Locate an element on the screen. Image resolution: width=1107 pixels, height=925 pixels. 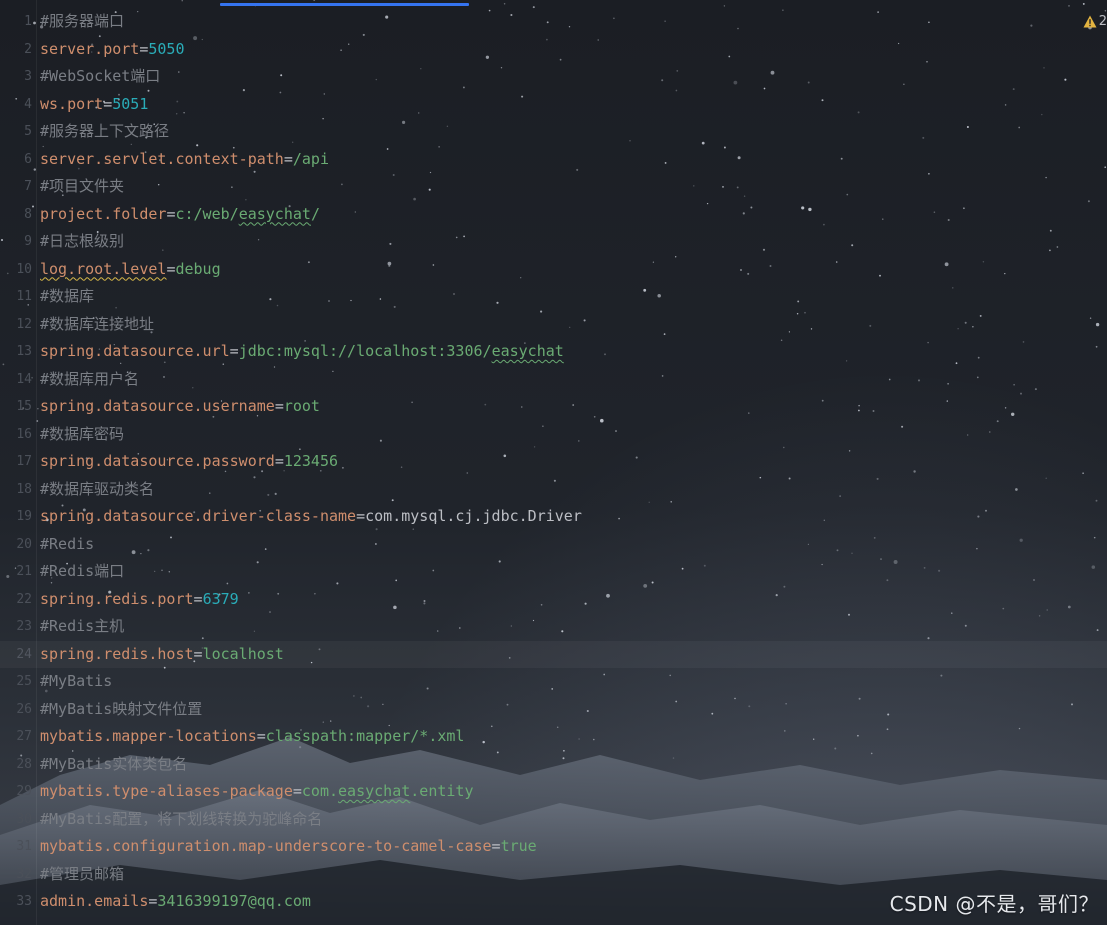
comment-token: #MyBatis实体类包名 is located at coordinates (114, 763).